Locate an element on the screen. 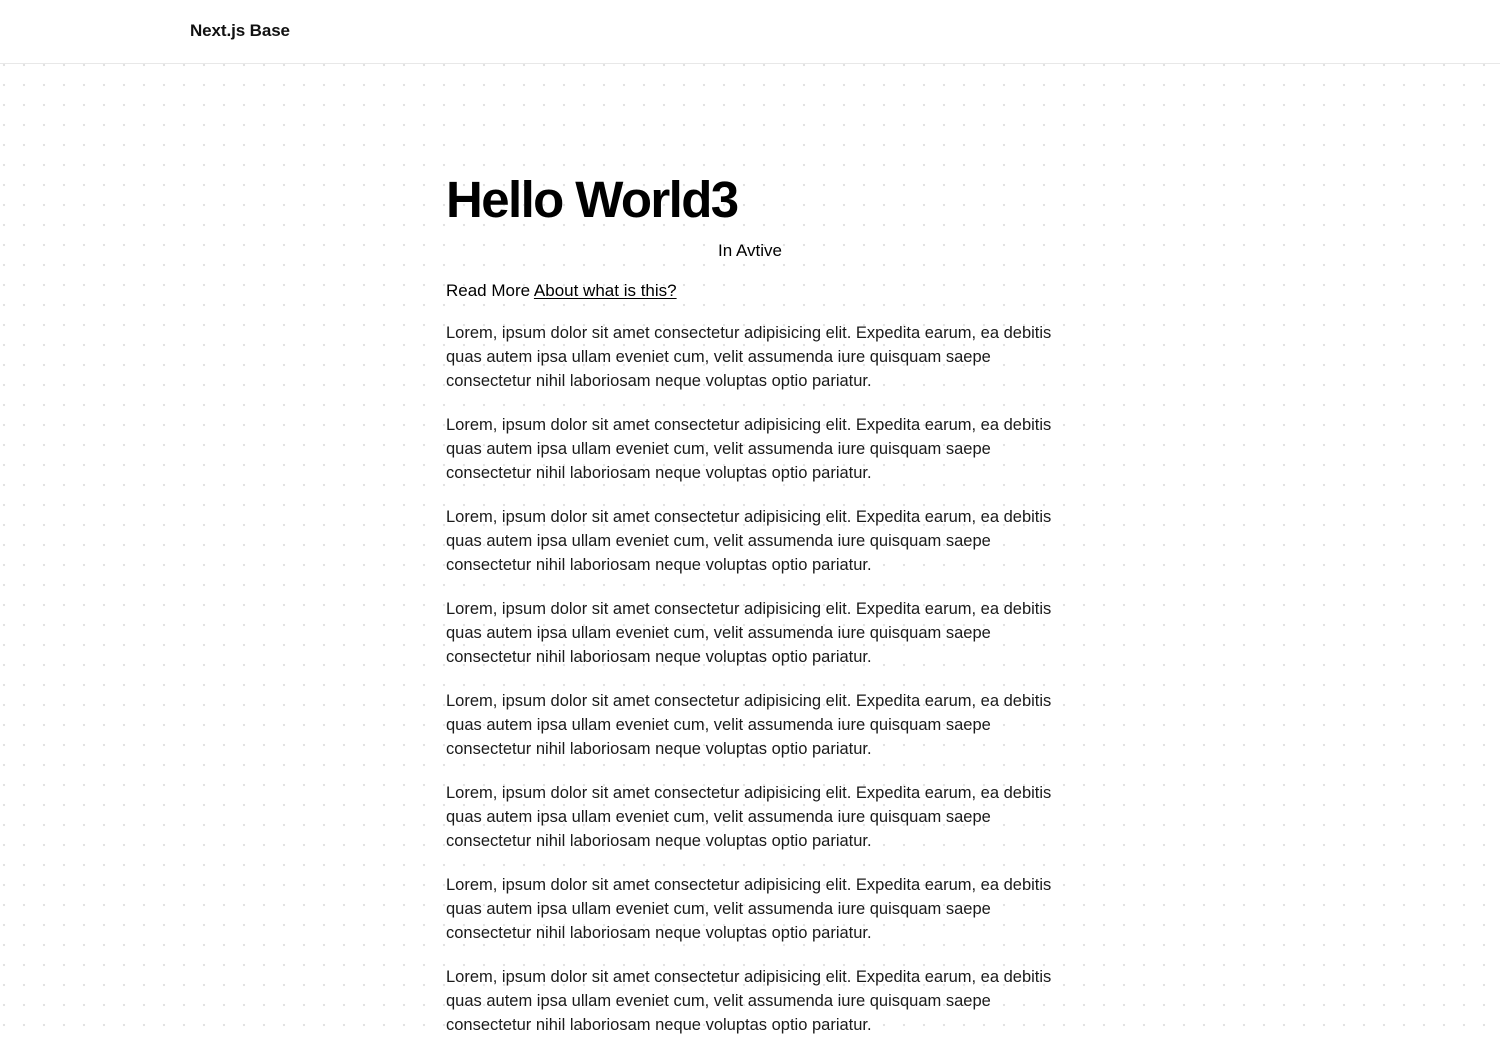 This screenshot has height=1037, width=1500. page-title: Hello World3 is located at coordinates (592, 199).